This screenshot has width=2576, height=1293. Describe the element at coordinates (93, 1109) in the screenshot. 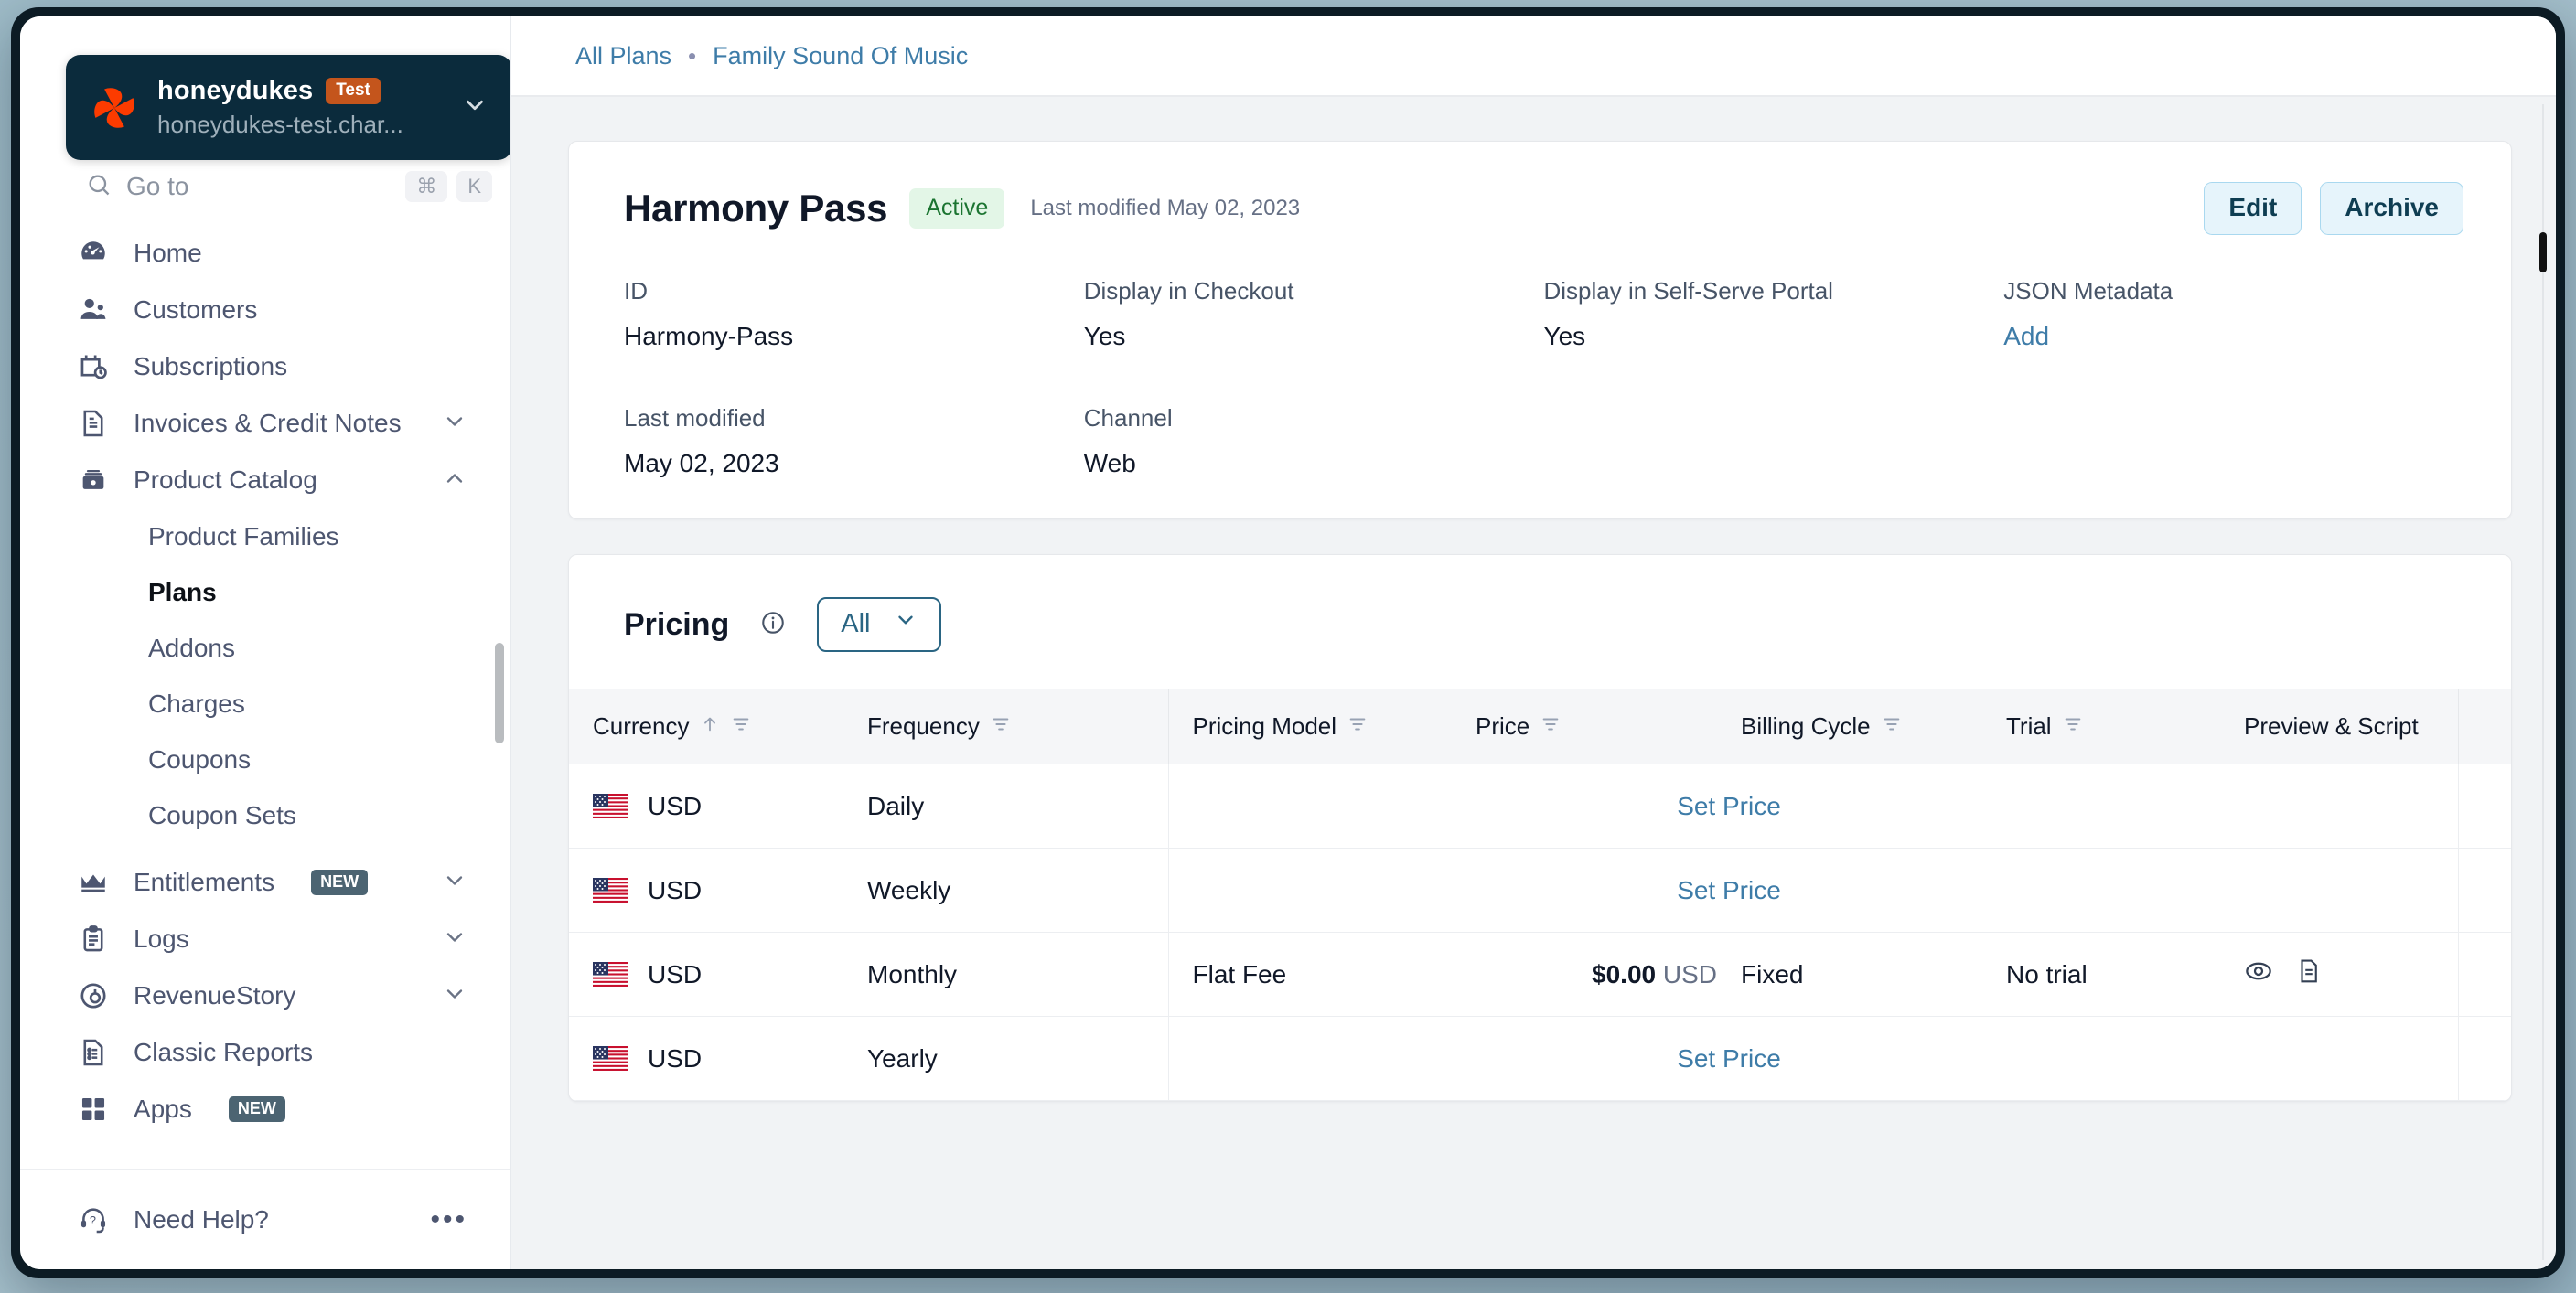

I see `grid-apps-icon` at that location.